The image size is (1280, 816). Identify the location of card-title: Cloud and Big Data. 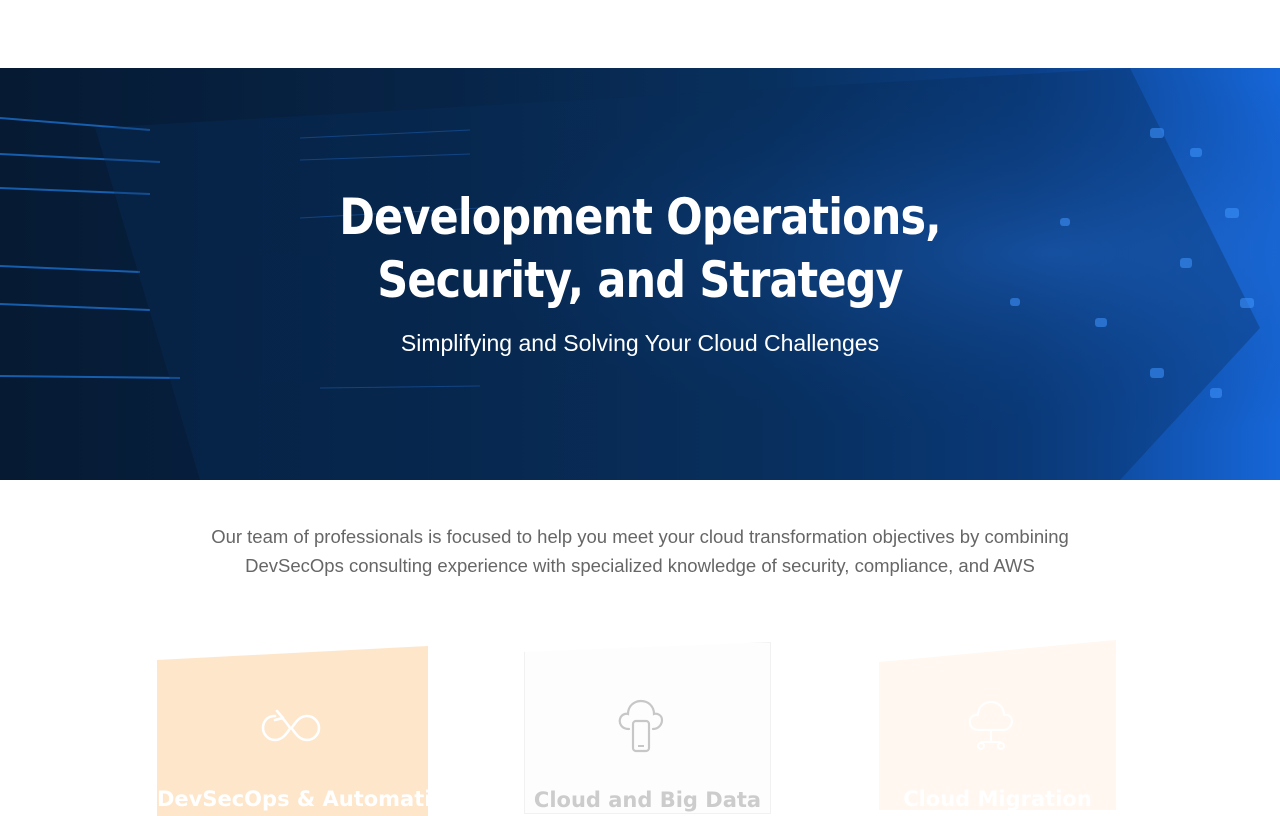
(647, 800).